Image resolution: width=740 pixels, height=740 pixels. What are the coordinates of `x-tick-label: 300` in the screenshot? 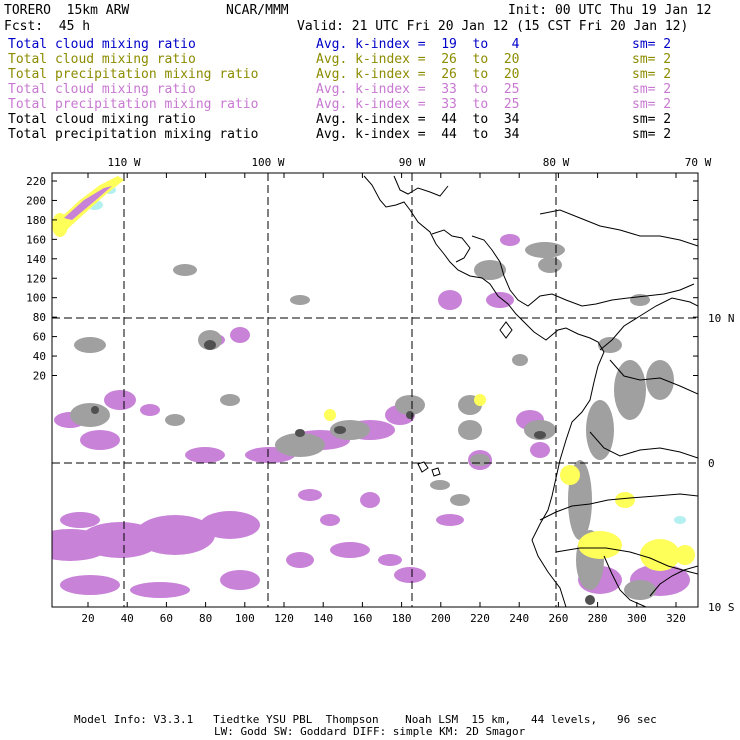 It's located at (637, 618).